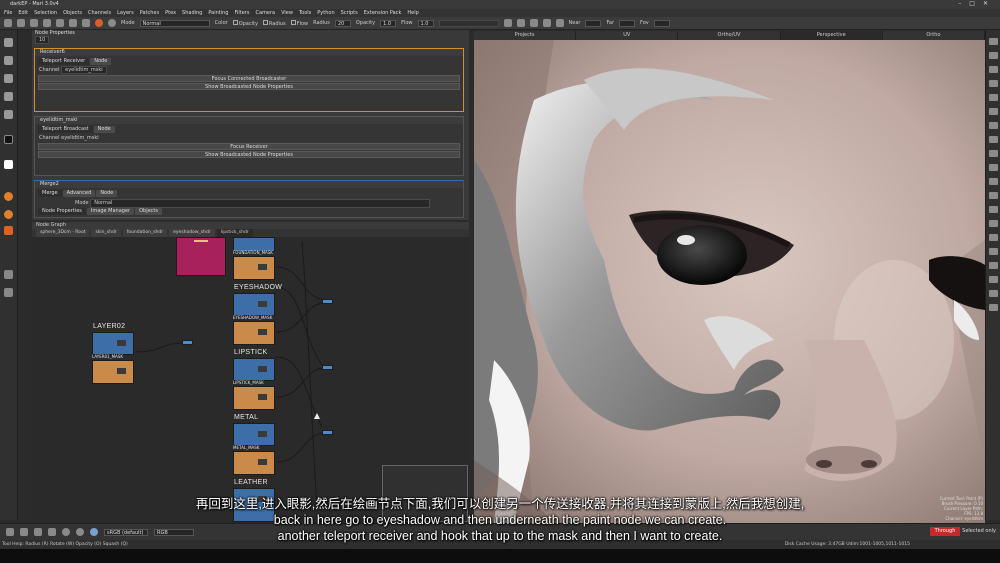 Image resolution: width=1000 pixels, height=563 pixels. I want to click on foreground-color-swatch, so click(8, 139).